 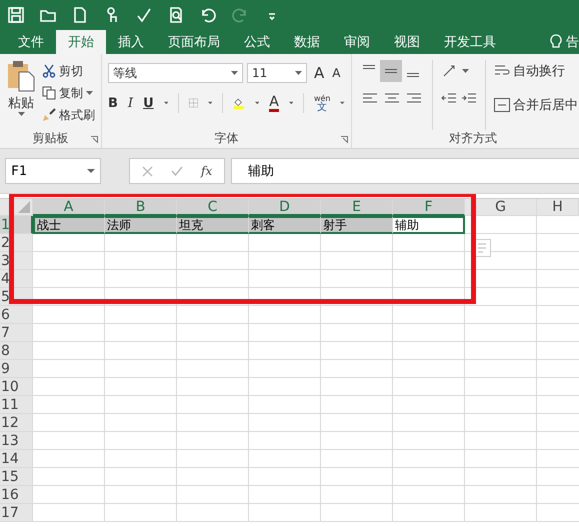 I want to click on column-header: B, so click(x=141, y=207).